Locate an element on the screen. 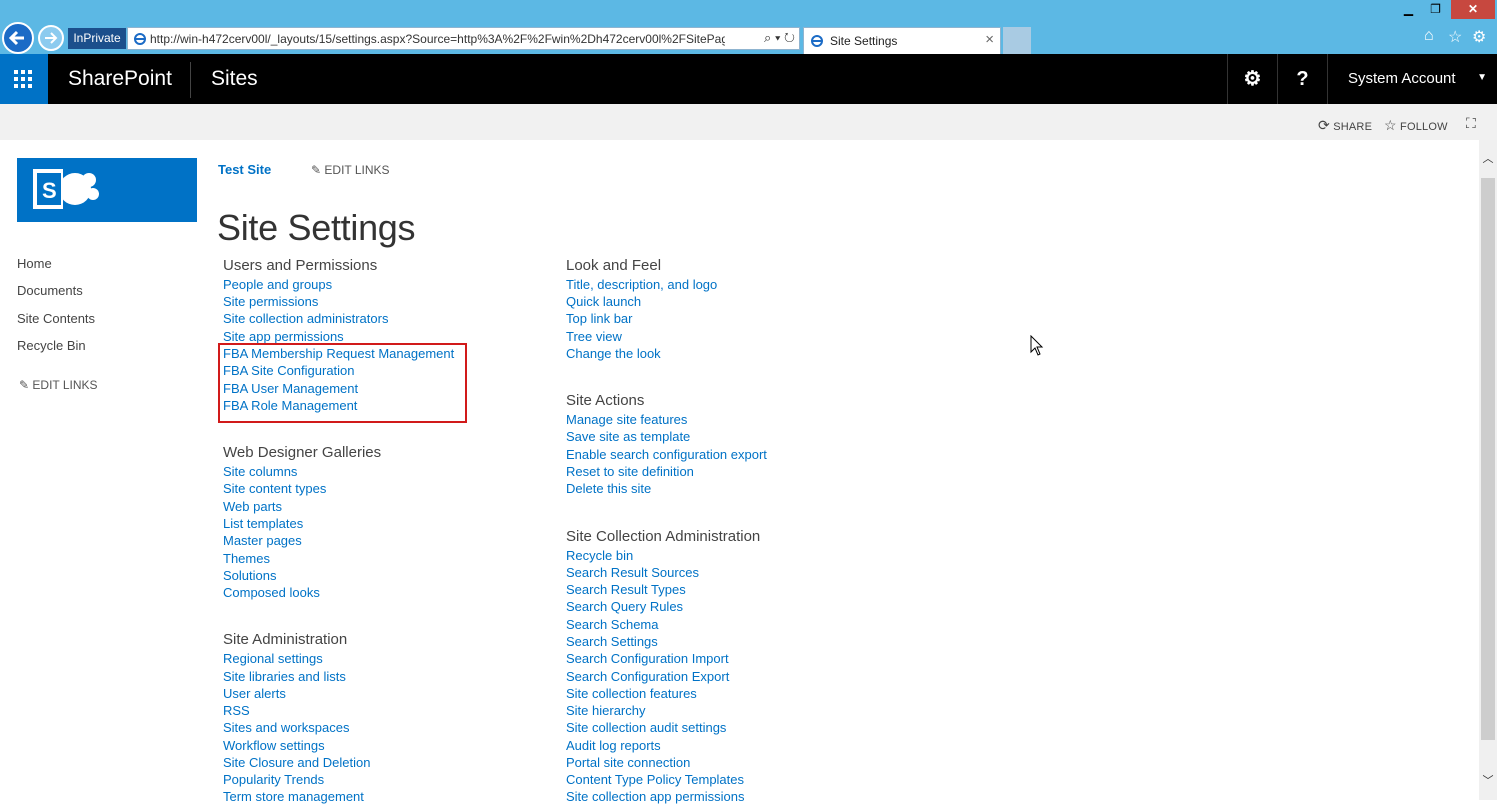 Image resolution: width=1497 pixels, height=804 pixels. link-people-and-groups: People and groups is located at coordinates (277, 284).